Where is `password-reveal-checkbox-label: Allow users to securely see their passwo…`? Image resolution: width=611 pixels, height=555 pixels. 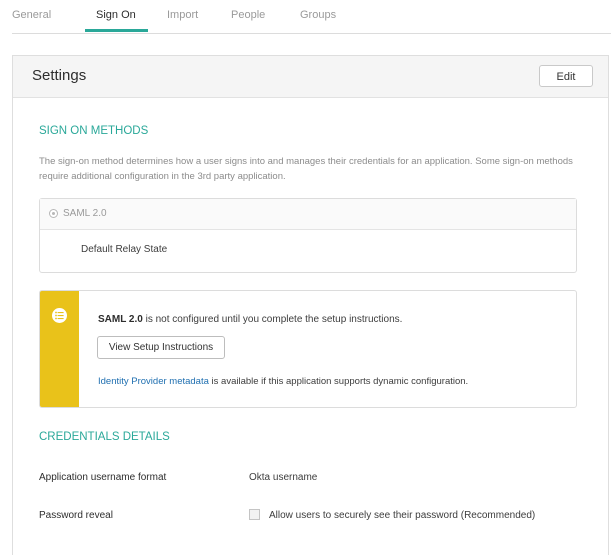 password-reveal-checkbox-label: Allow users to securely see their passwo… is located at coordinates (402, 515).